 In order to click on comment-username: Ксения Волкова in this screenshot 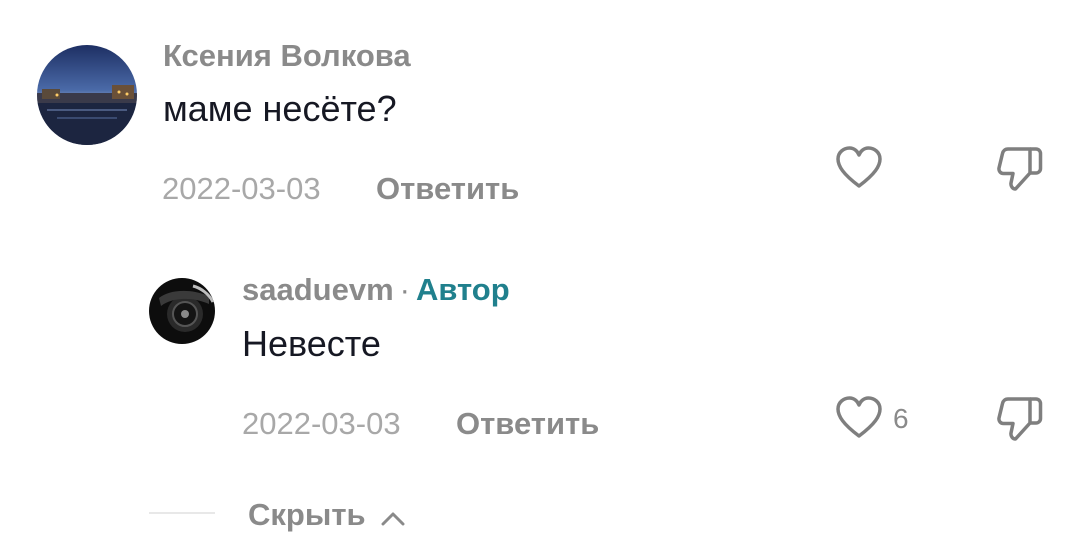, I will do `click(287, 56)`.